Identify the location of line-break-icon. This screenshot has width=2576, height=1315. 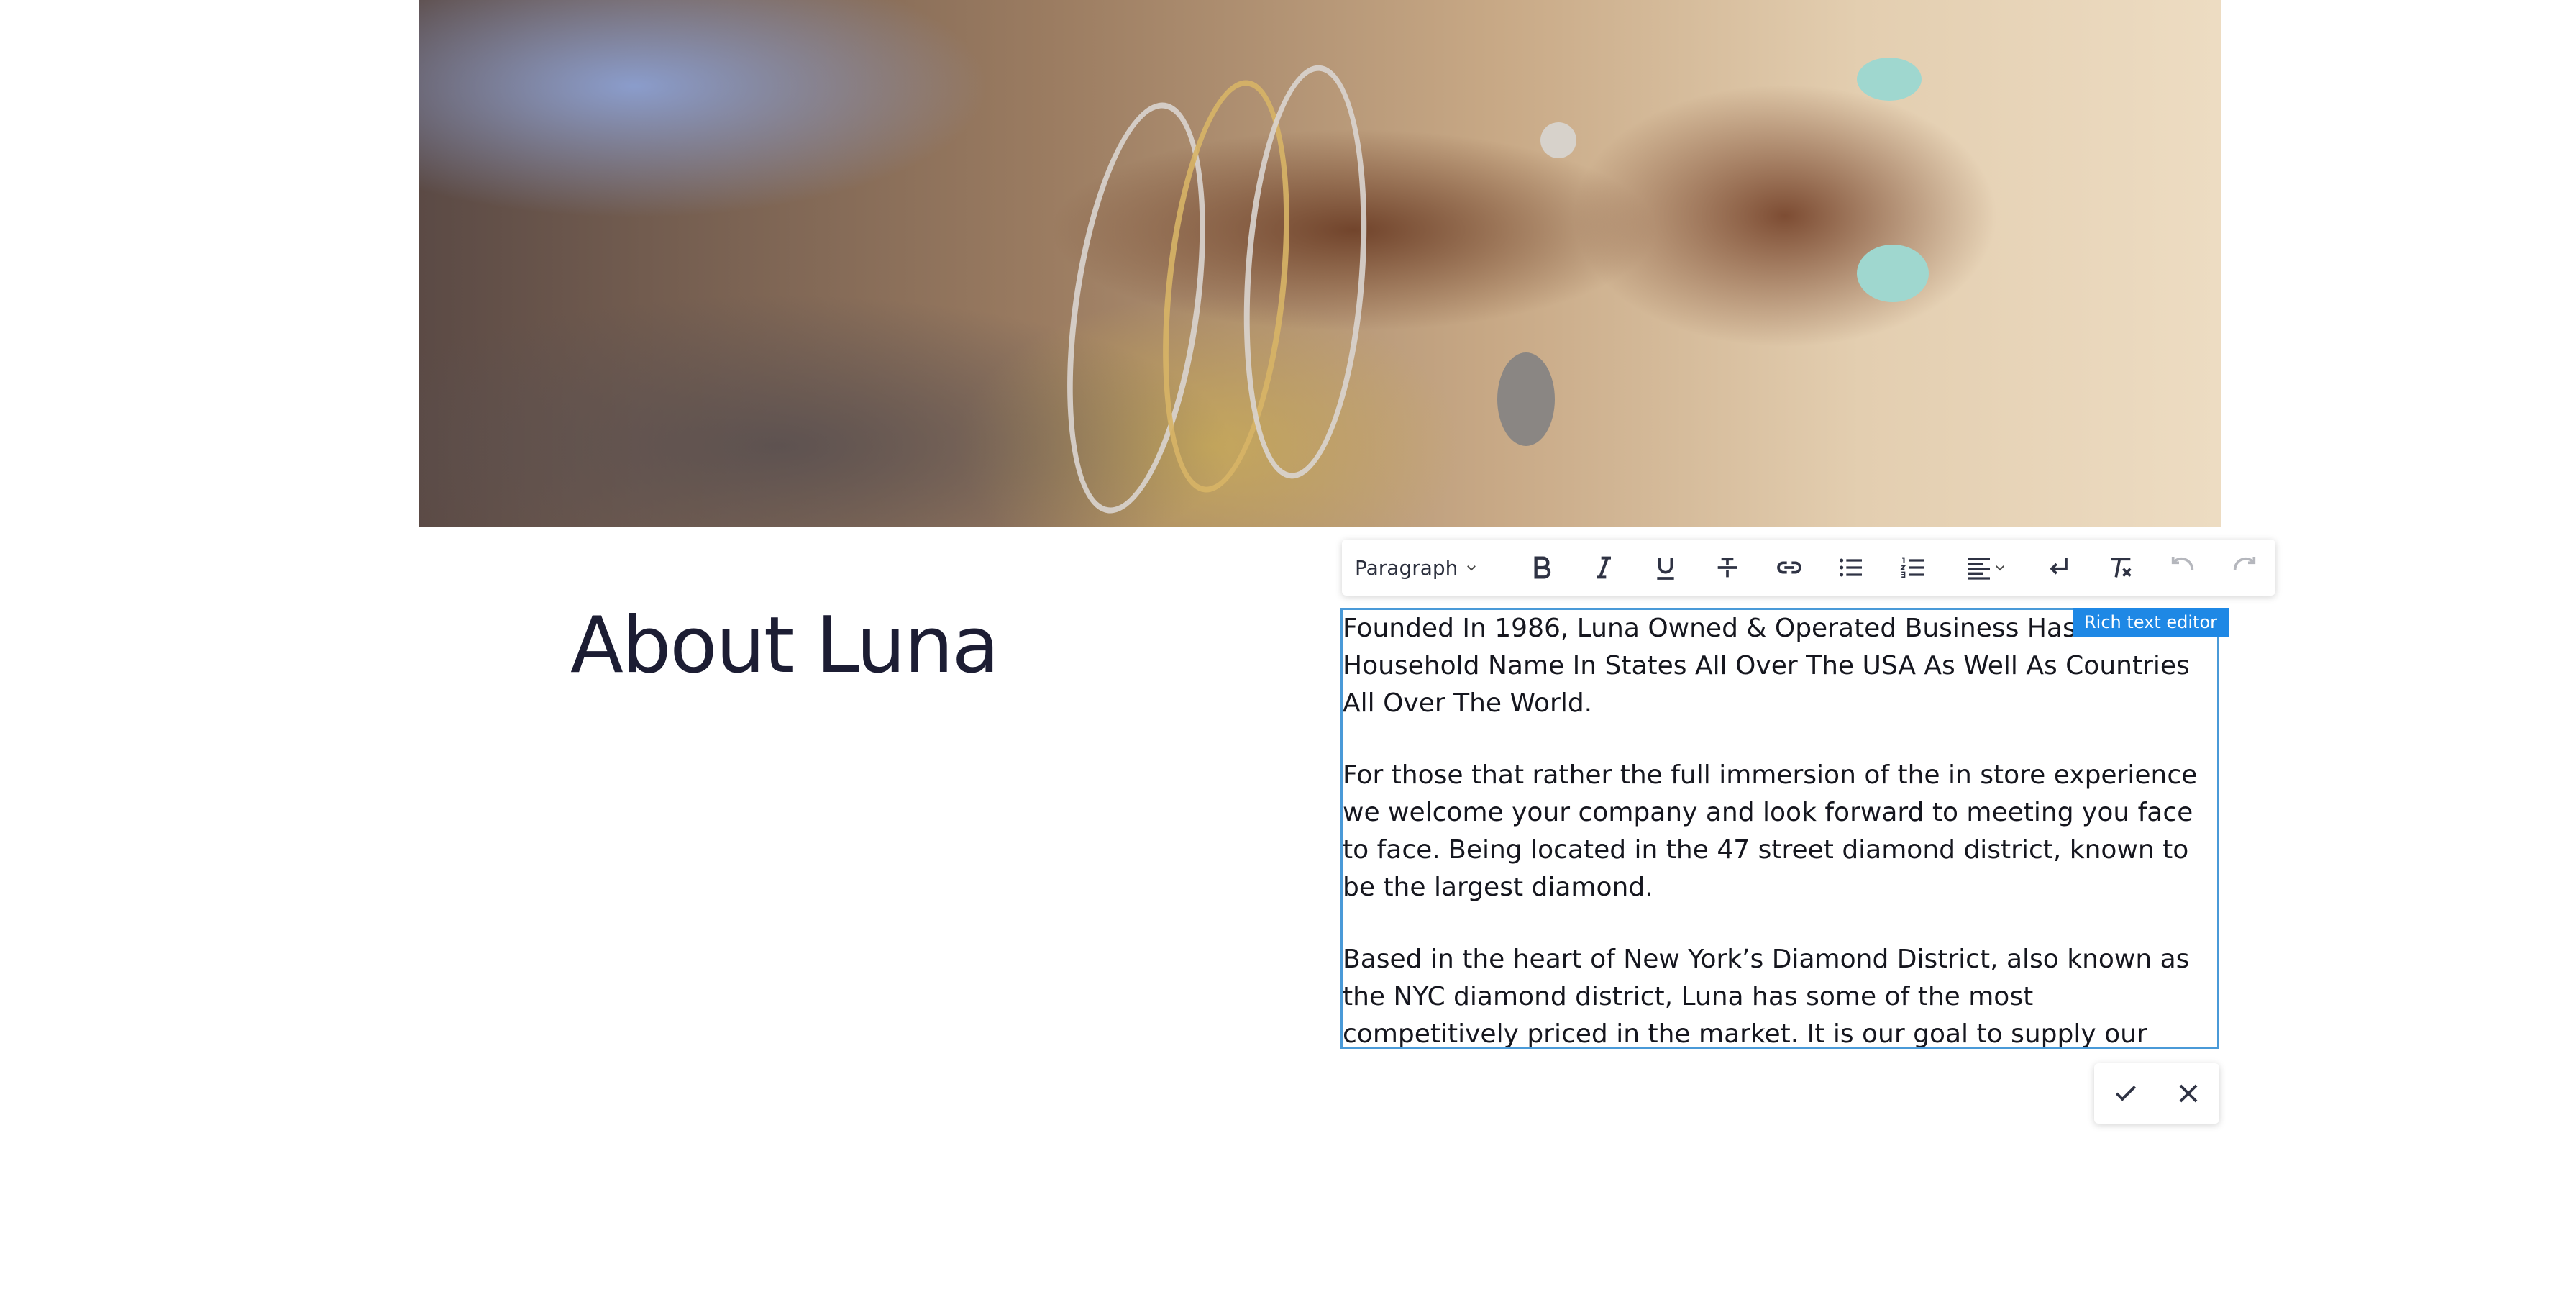
(2059, 566).